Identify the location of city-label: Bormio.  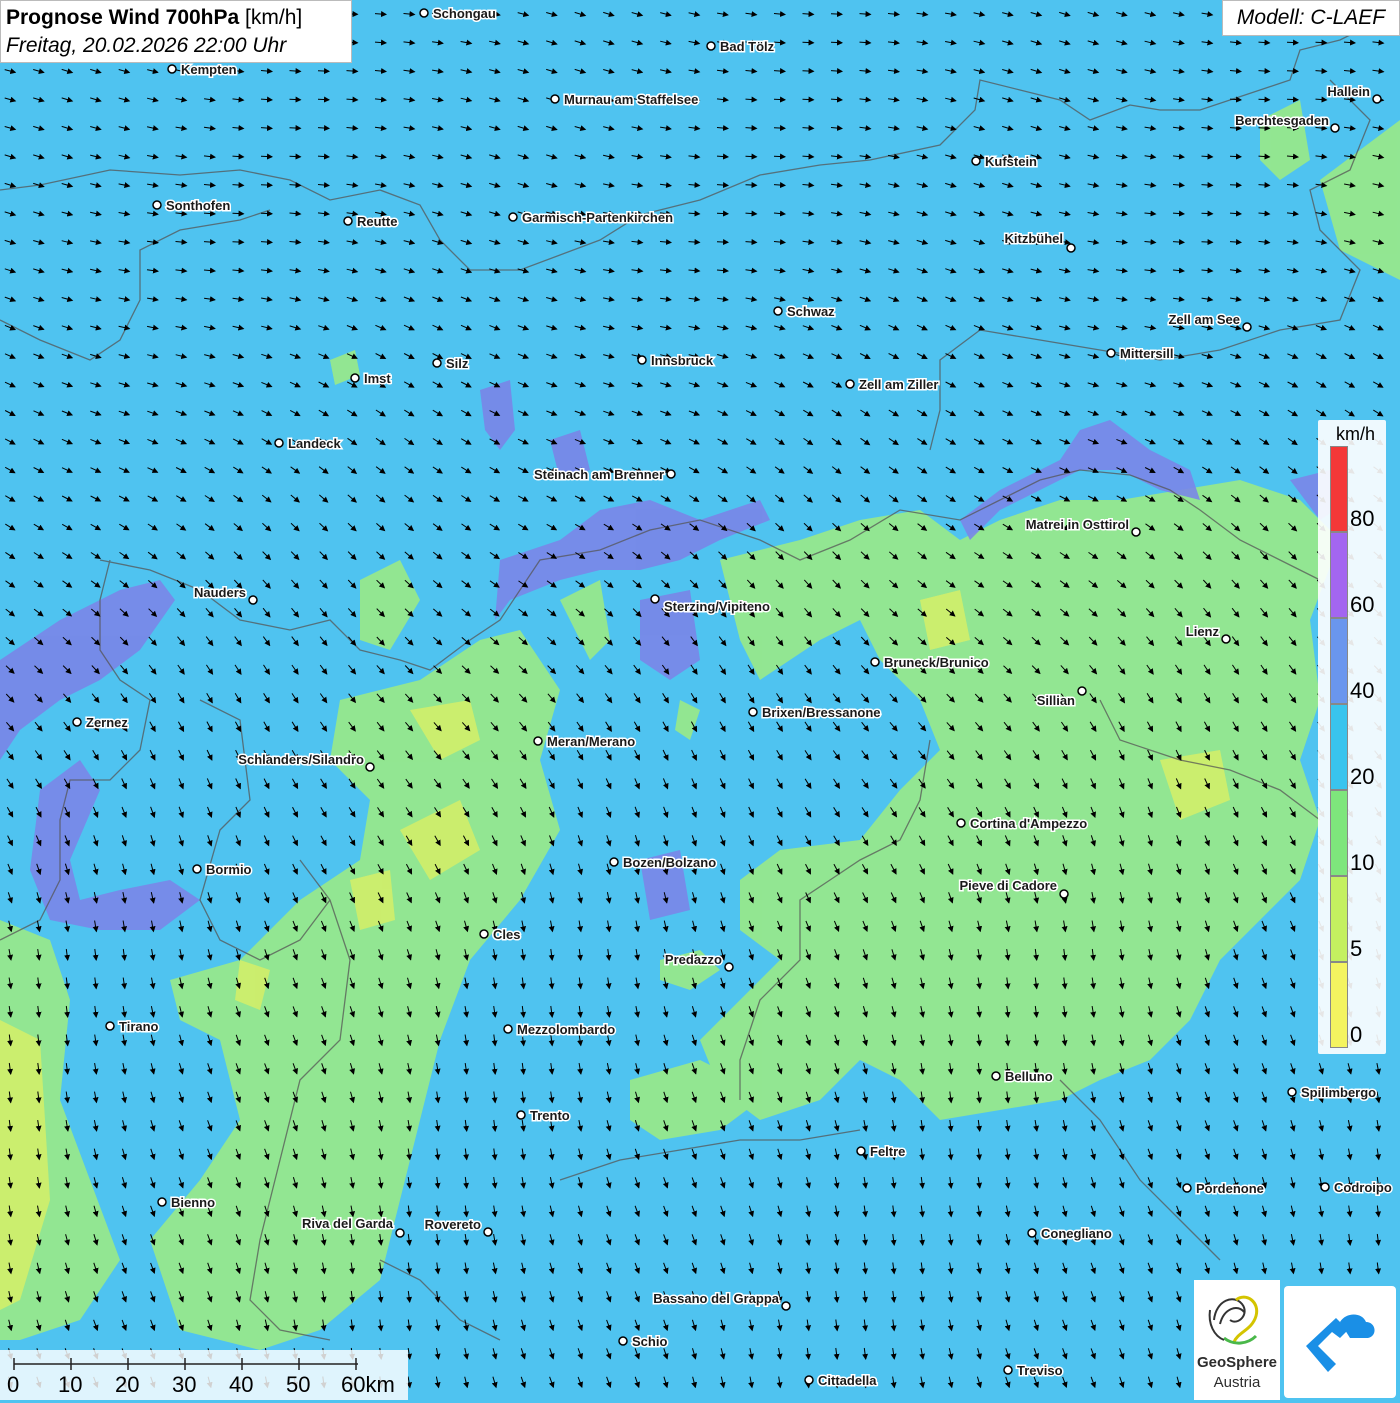
(229, 869).